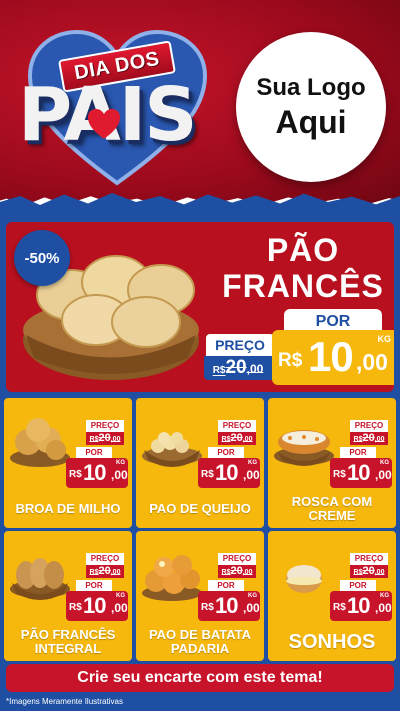  I want to click on product-name: PAO DE QUEIJO, so click(200, 508).